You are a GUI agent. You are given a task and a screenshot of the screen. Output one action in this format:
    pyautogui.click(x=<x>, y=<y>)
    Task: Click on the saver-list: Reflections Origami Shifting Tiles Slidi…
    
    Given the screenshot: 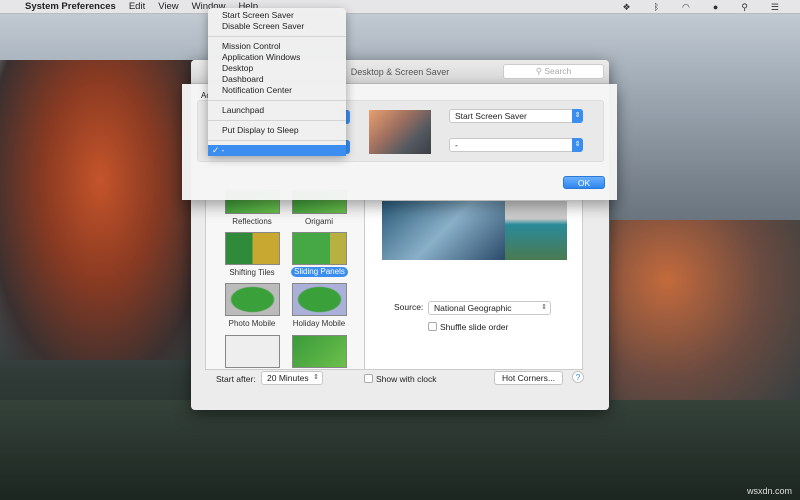 What is the action you would take?
    pyautogui.click(x=285, y=275)
    